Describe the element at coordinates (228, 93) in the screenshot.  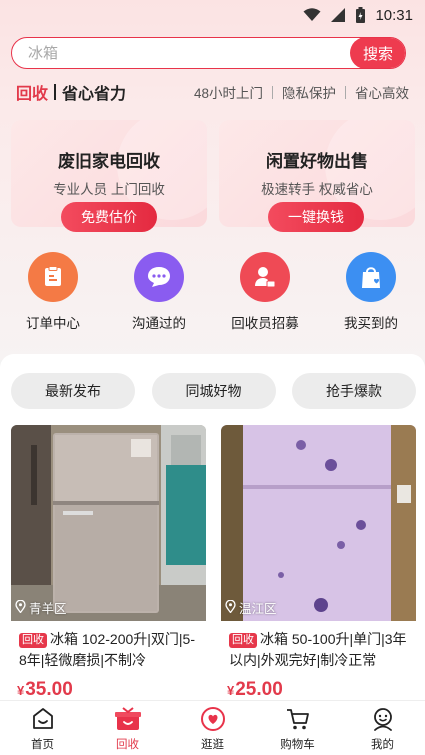
I see `feature-item: 48小时上门` at that location.